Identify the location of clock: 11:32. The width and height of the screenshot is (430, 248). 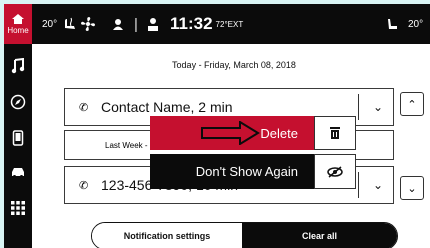
(191, 23).